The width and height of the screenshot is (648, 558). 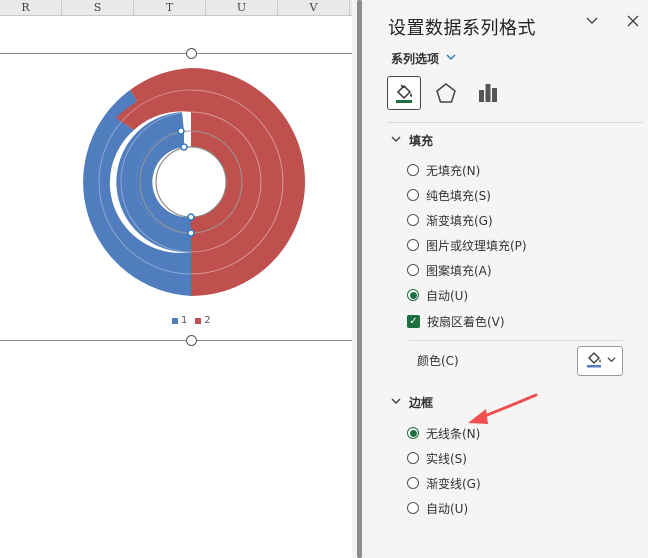 What do you see at coordinates (488, 93) in the screenshot?
I see `series-options-tab-bar-chart-icon` at bounding box center [488, 93].